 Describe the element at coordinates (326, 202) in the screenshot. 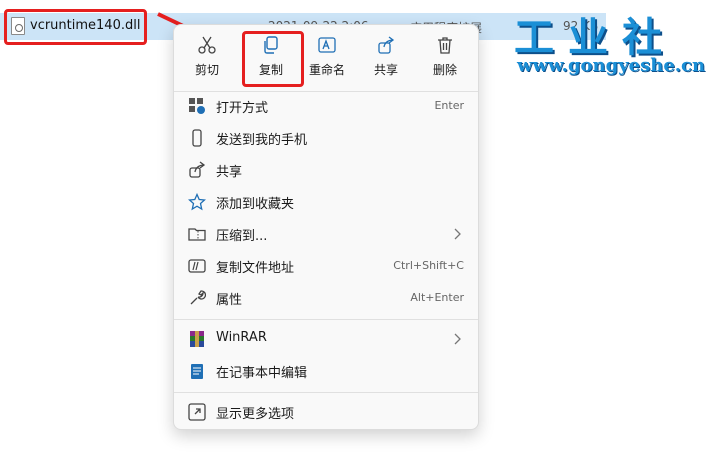

I see `menu-item-add-favorites: 添加到收藏夹` at that location.